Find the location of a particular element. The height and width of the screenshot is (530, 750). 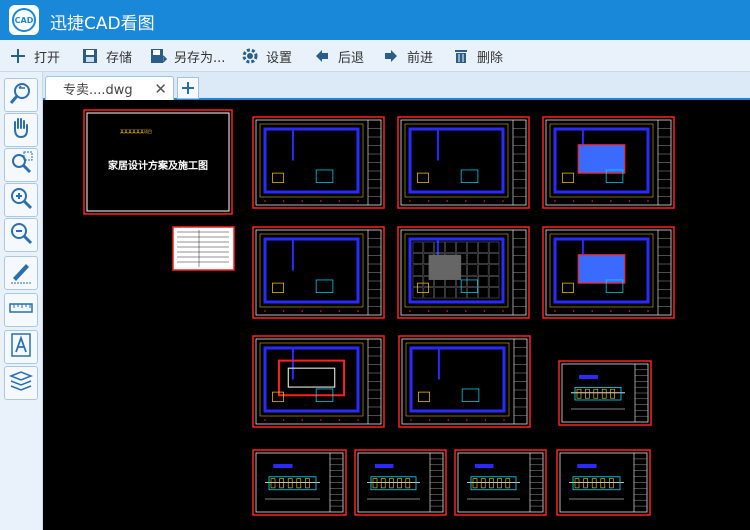

index-sheet-thumbnail is located at coordinates (203, 248).